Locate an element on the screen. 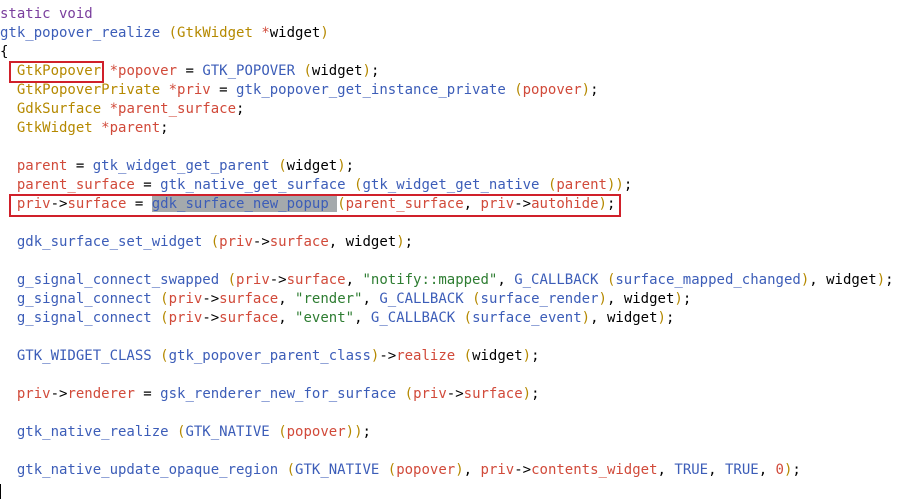 Image resolution: width=905 pixels, height=501 pixels. code-token: TRUE is located at coordinates (741, 470).